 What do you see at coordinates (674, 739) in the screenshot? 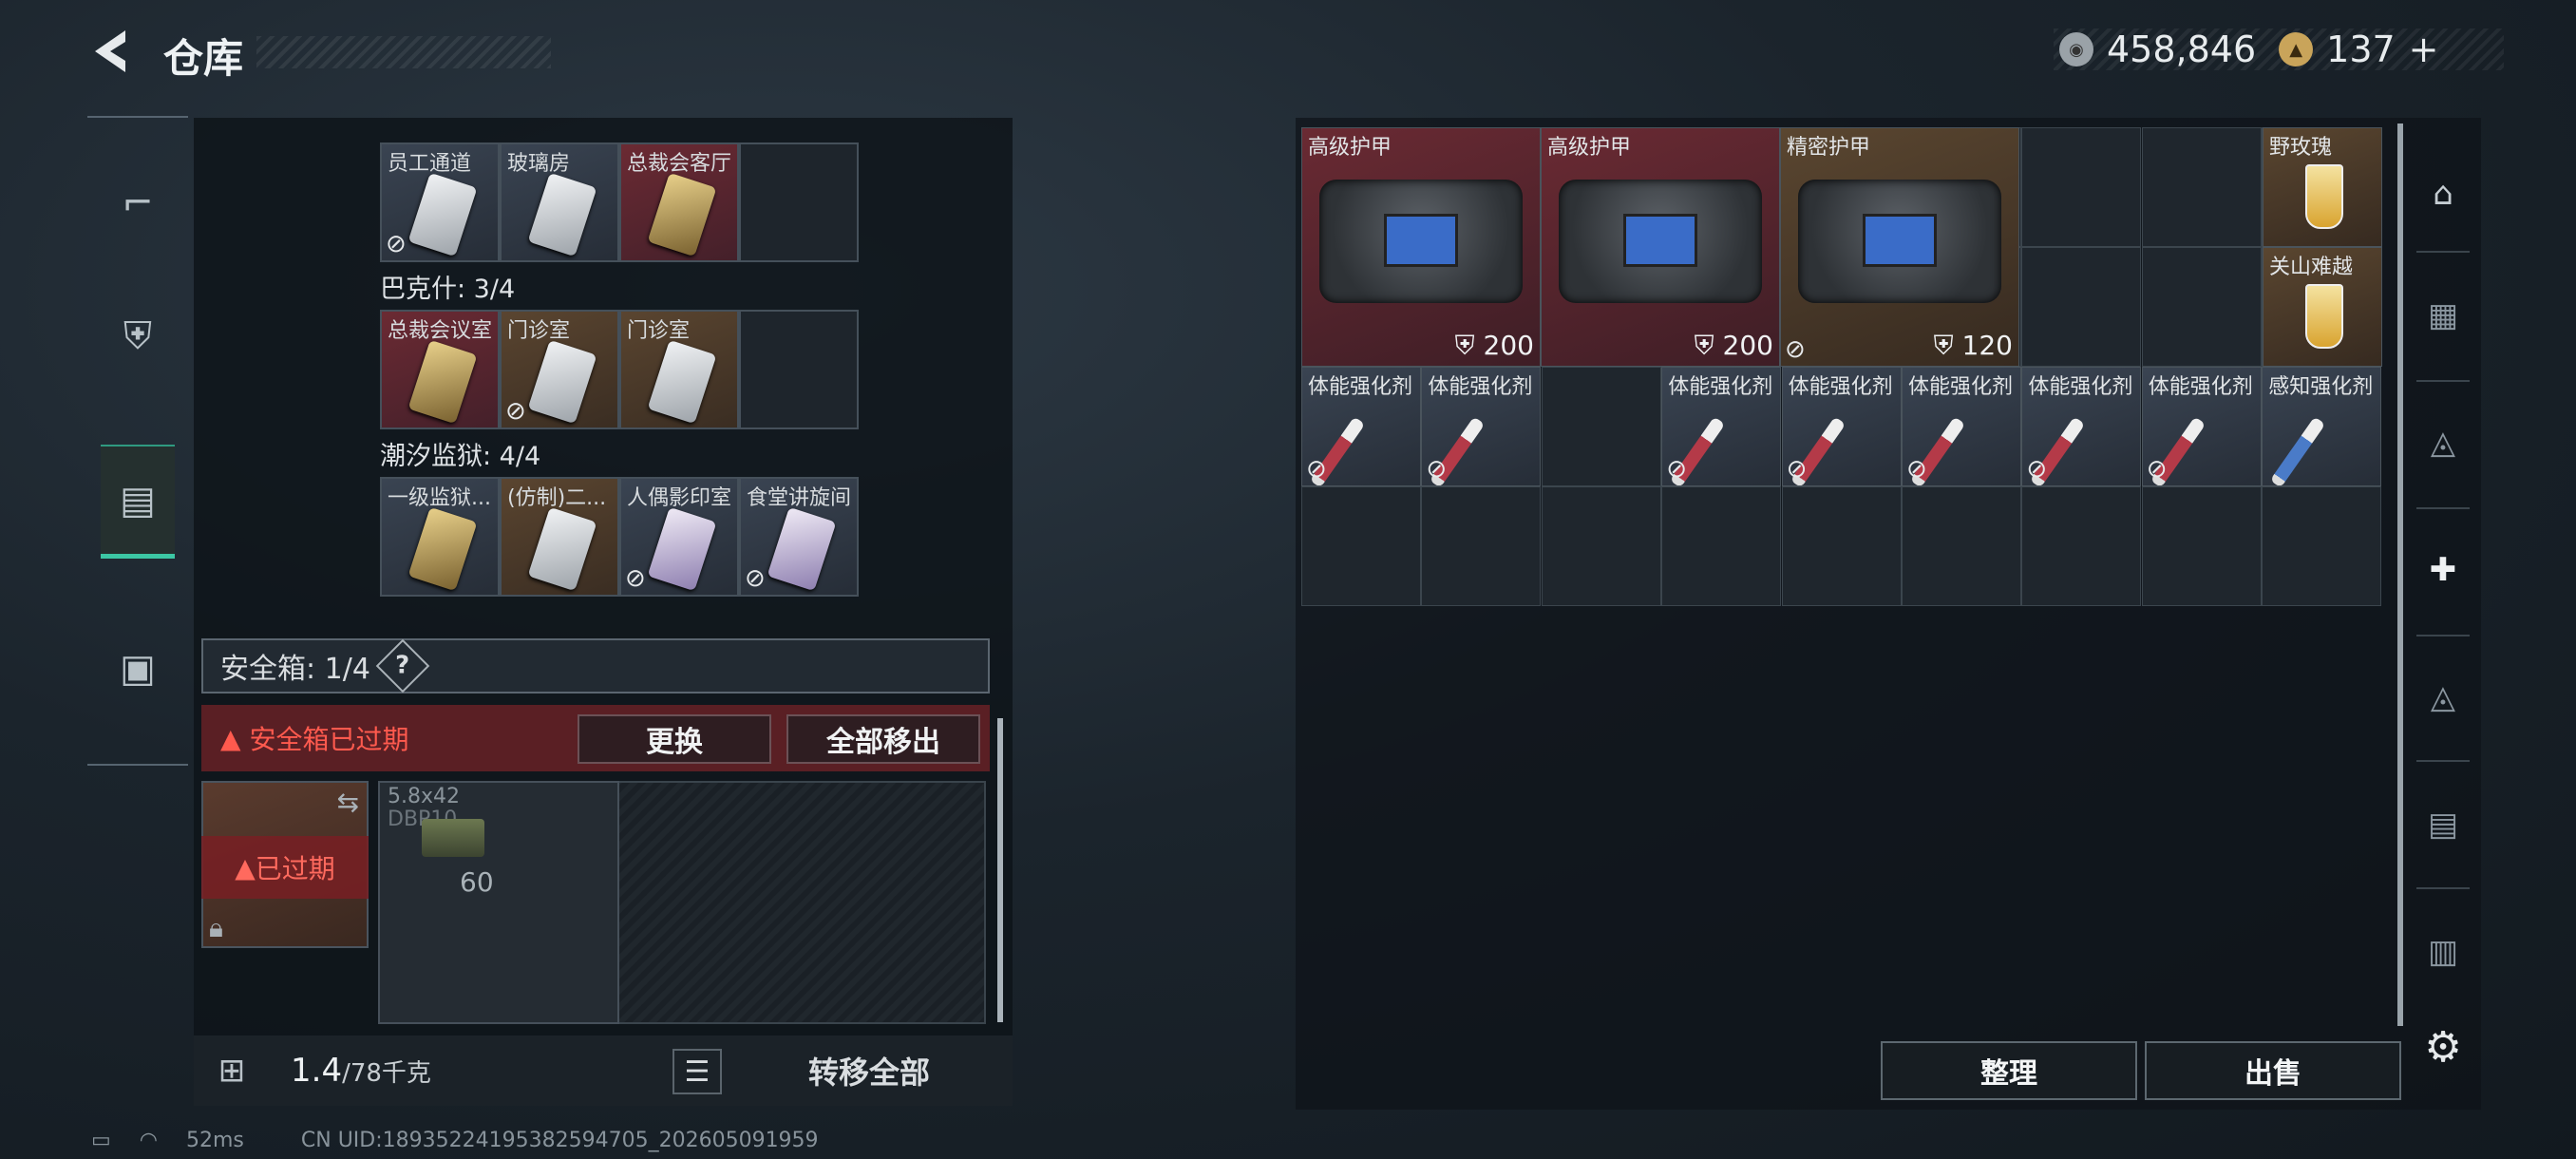
I see `replace-button: 更换` at bounding box center [674, 739].